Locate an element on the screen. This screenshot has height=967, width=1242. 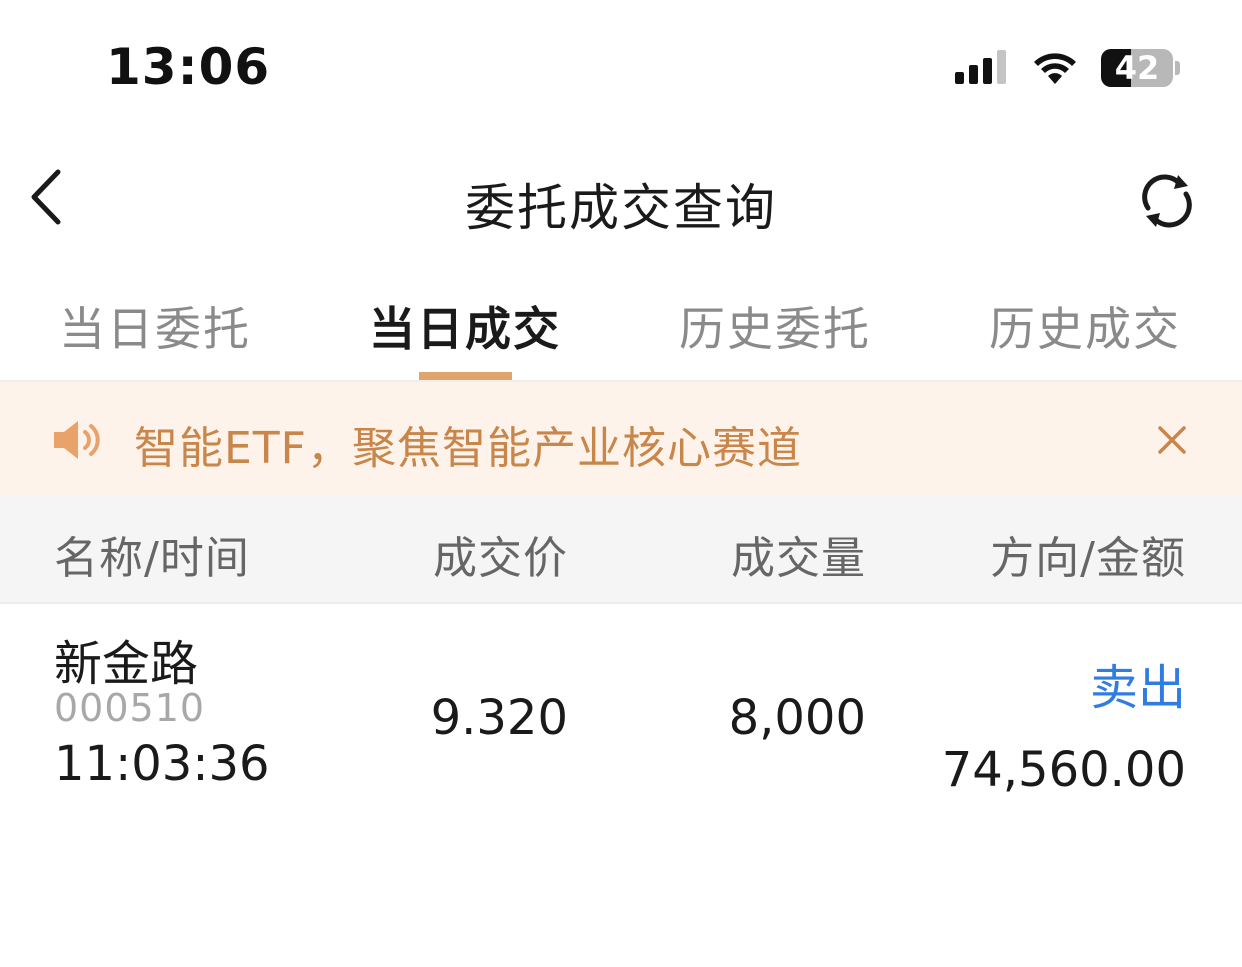
notice-banner: 智能ETF，聚焦智能产业核心赛道 is located at coordinates (621, 439).